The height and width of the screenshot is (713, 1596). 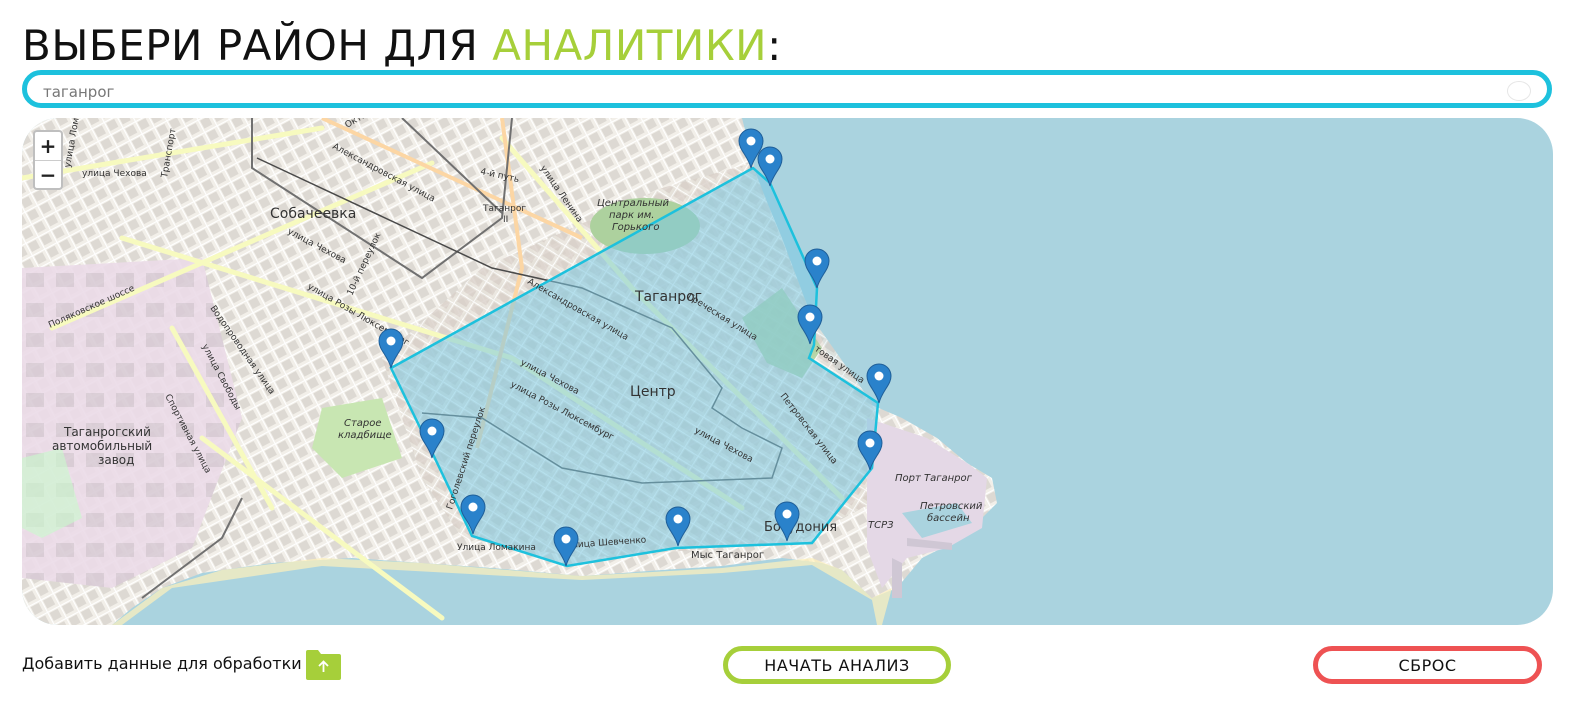 I want to click on label-park-1: Центральный, so click(x=633, y=203).